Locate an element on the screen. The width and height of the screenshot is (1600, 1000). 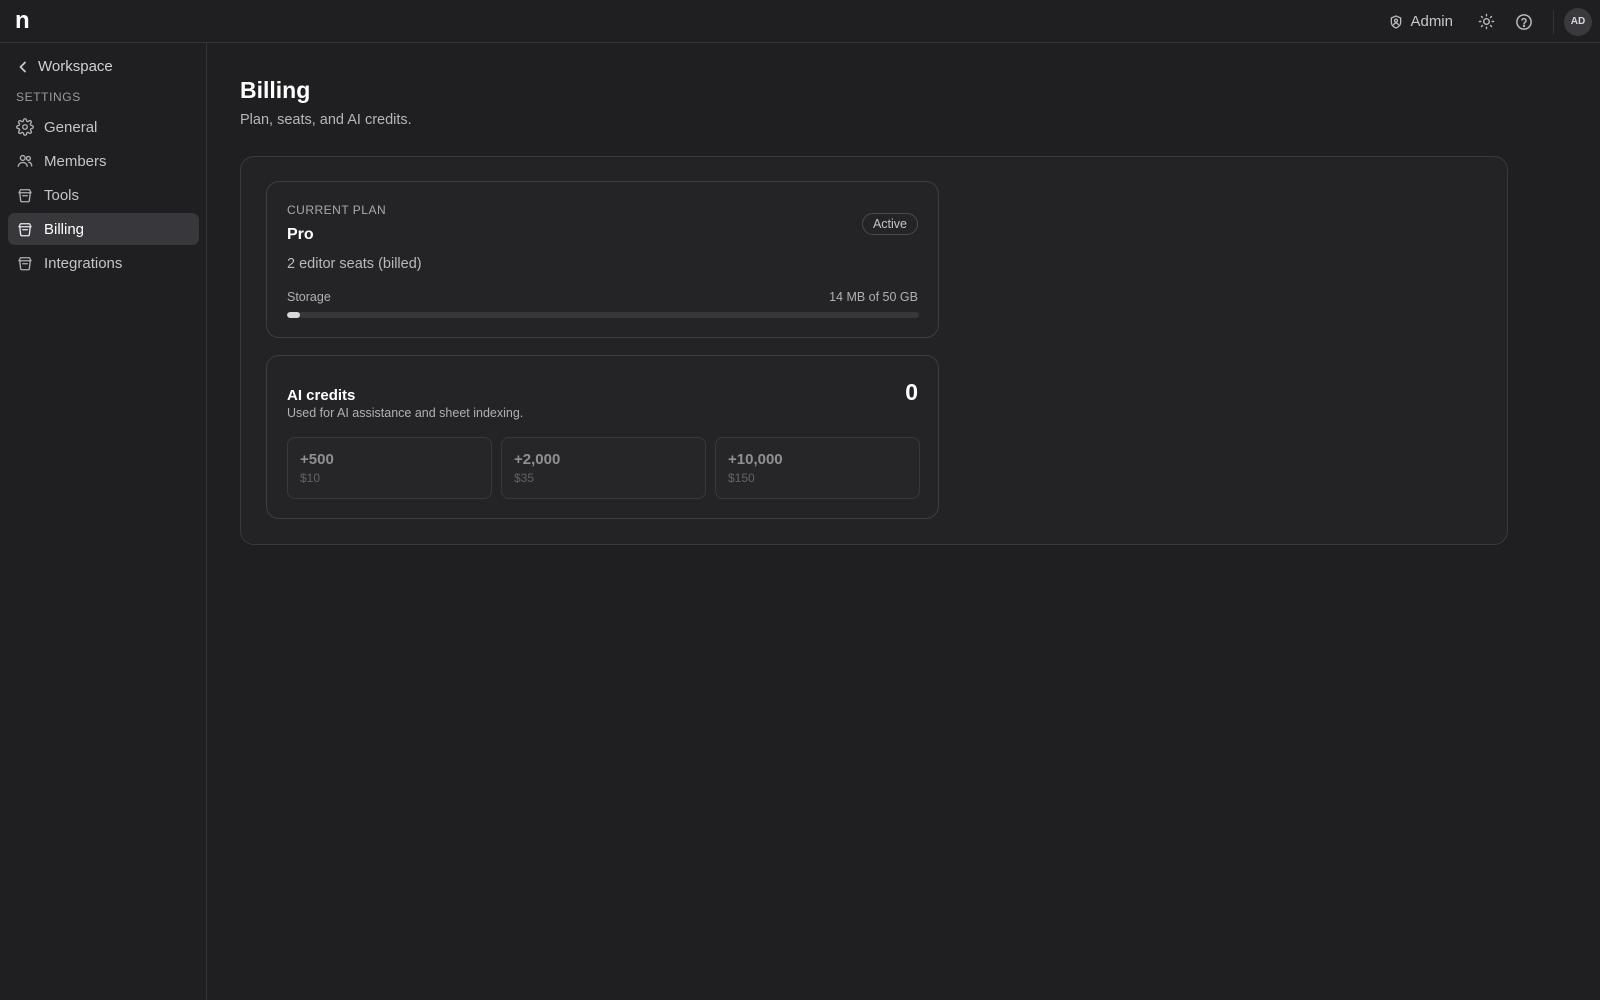
help-button is located at coordinates (1524, 22).